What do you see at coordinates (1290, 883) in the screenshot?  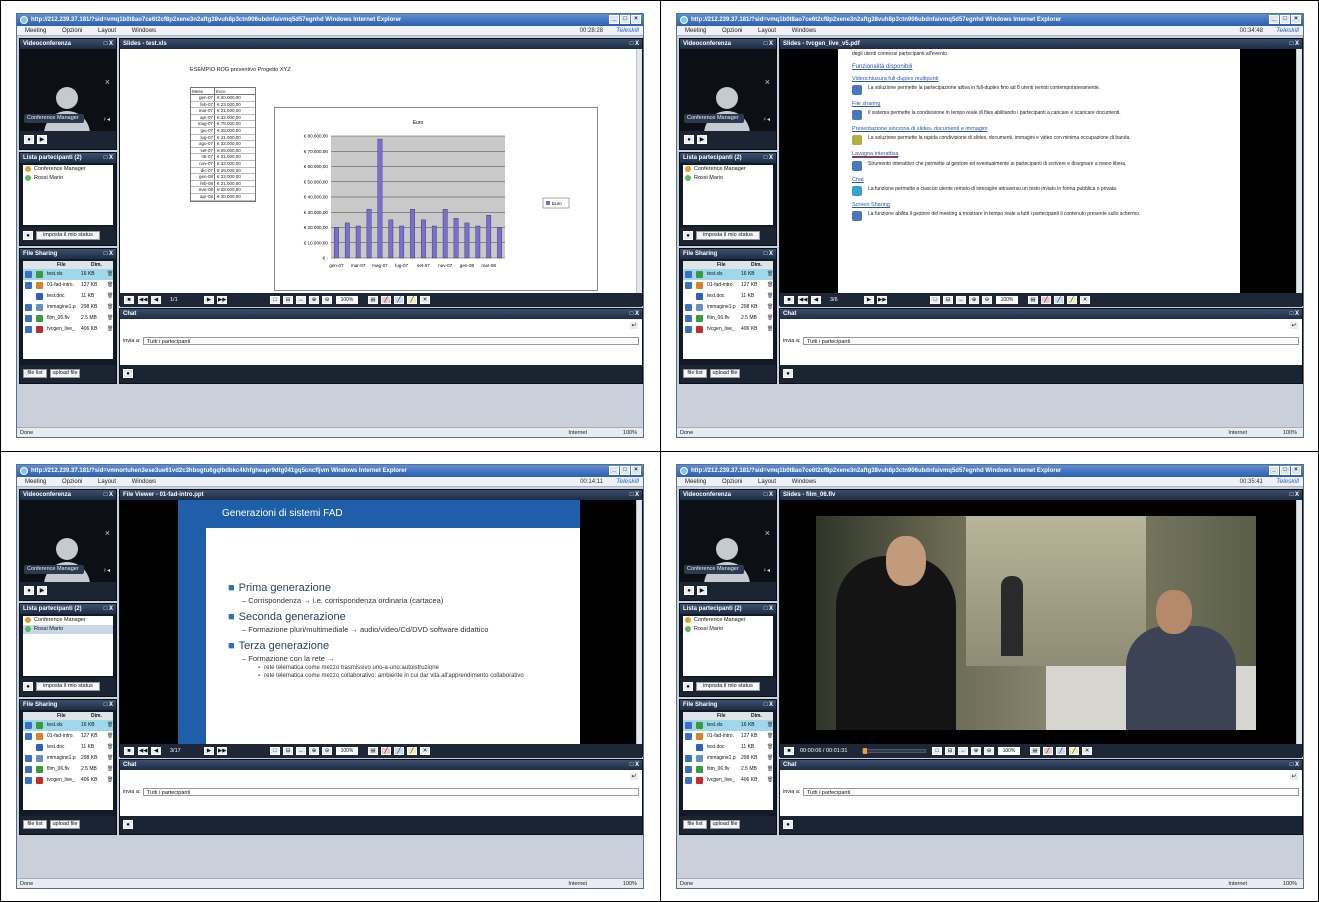 I see `browser-zoom: 100%` at bounding box center [1290, 883].